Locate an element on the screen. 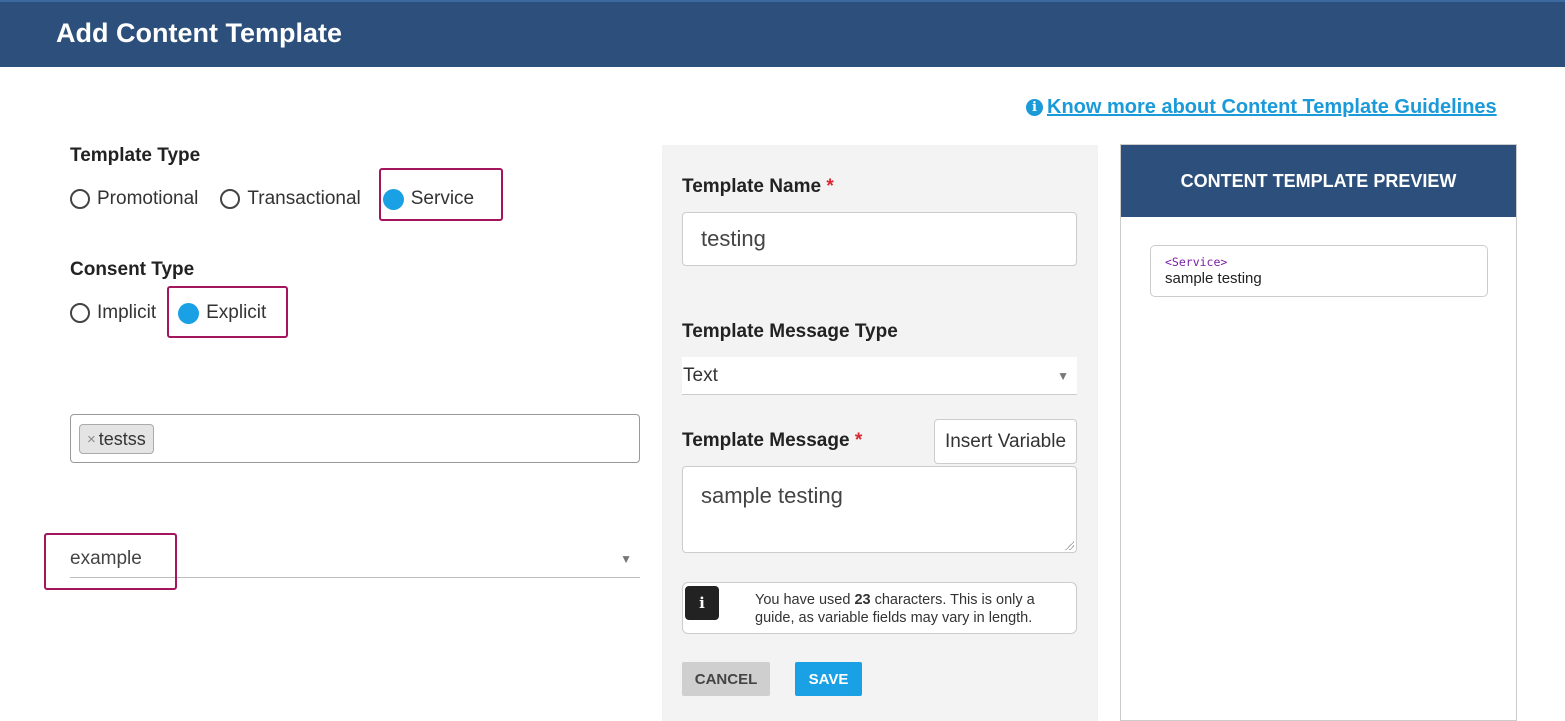 This screenshot has height=721, width=1565. cancel-button: CANCEL is located at coordinates (726, 679).